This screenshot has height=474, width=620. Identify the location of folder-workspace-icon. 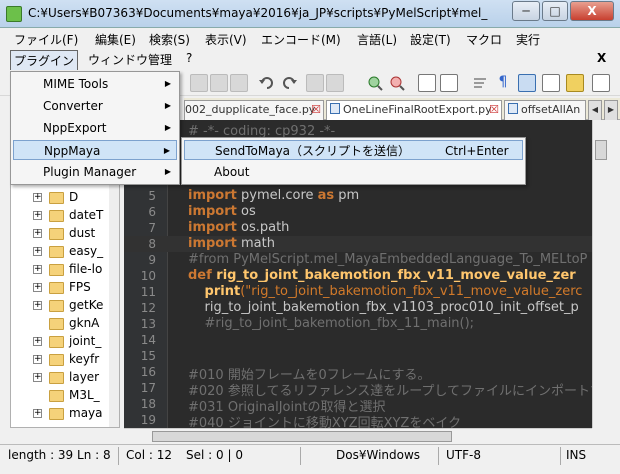
(575, 83).